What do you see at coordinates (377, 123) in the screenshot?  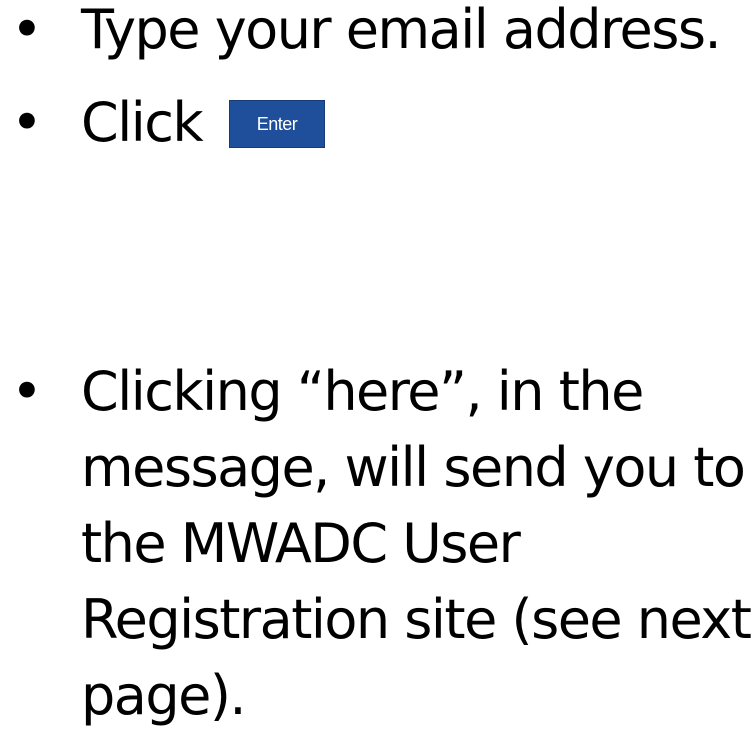 I see `bullet-item-click-enter: • Click` at bounding box center [377, 123].